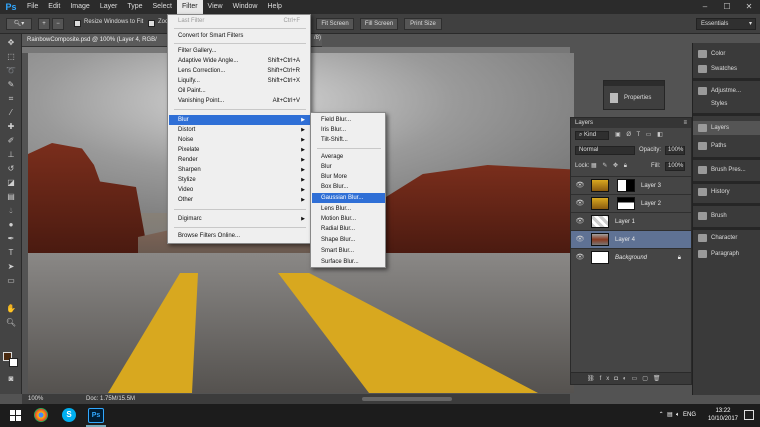  What do you see at coordinates (79, 7) in the screenshot?
I see `menu-image: Image` at bounding box center [79, 7].